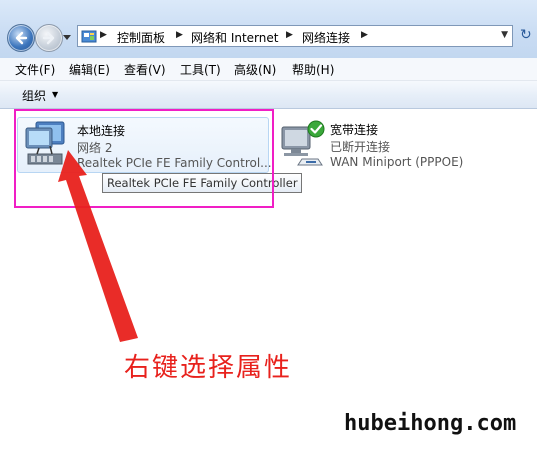 This screenshot has width=537, height=449. I want to click on instruction-caption: 右键选择属性, so click(208, 368).